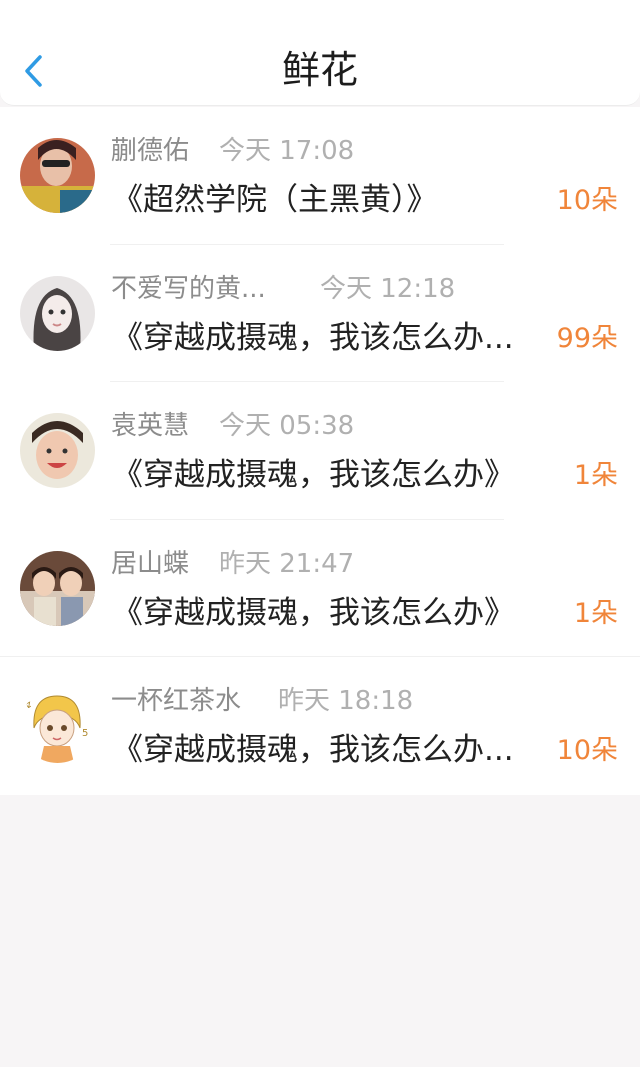  Describe the element at coordinates (320, 313) in the screenshot. I see `list-item: 不爱写的黄... 今天 12:18 《穿越成摄魂，我该怎么办... 99朵` at that location.